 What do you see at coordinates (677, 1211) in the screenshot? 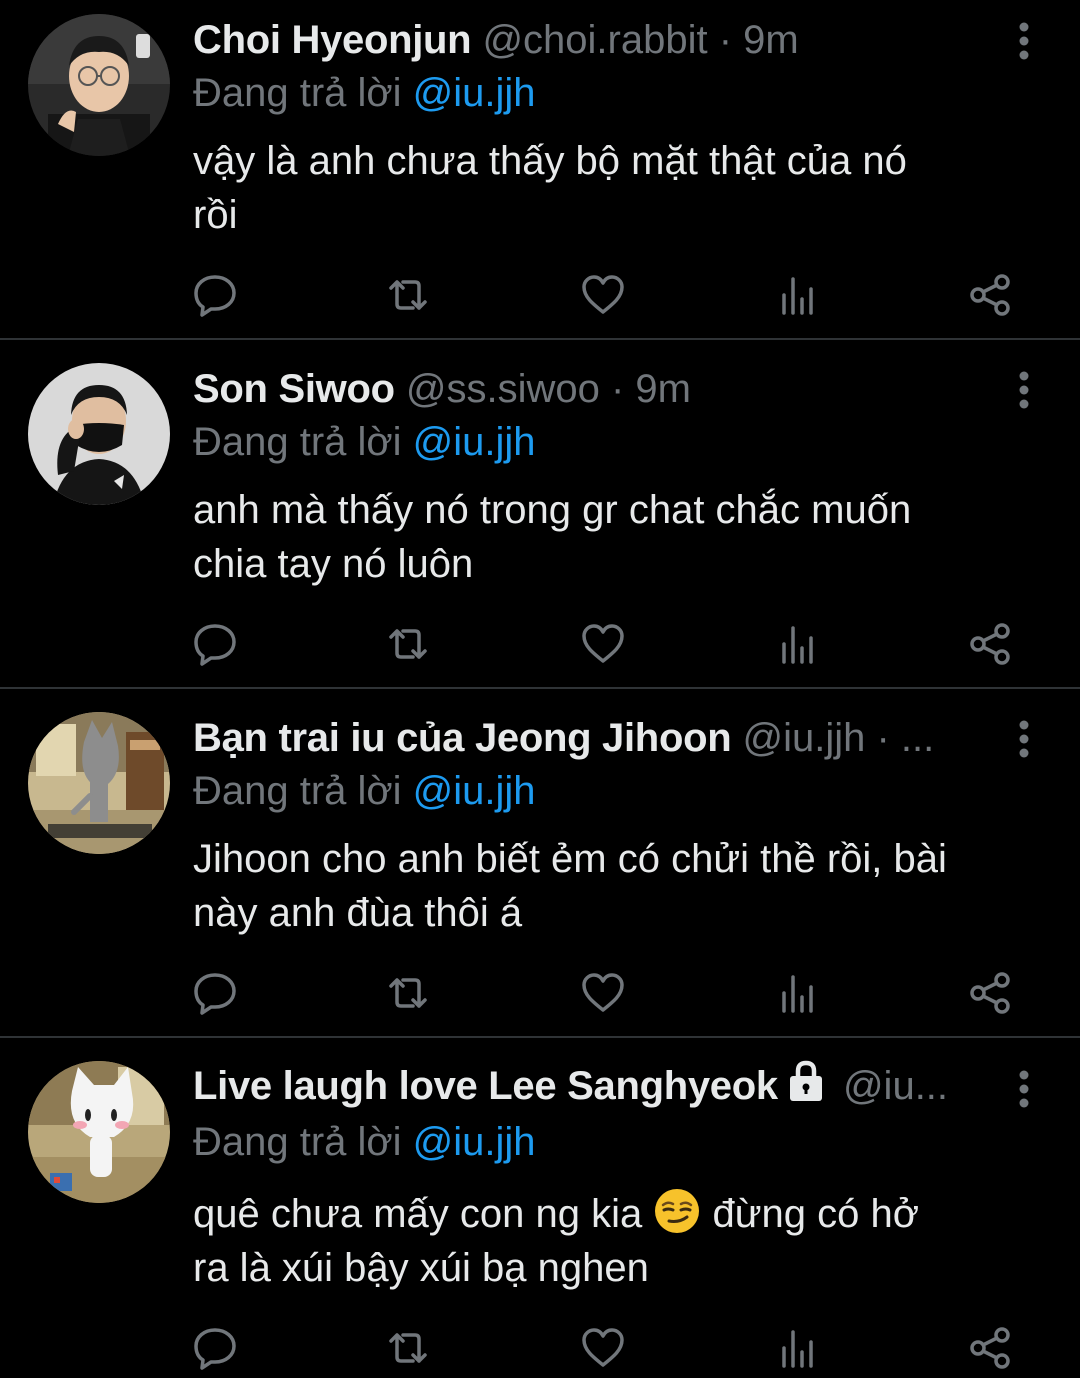
I see `smirking-face-icon` at bounding box center [677, 1211].